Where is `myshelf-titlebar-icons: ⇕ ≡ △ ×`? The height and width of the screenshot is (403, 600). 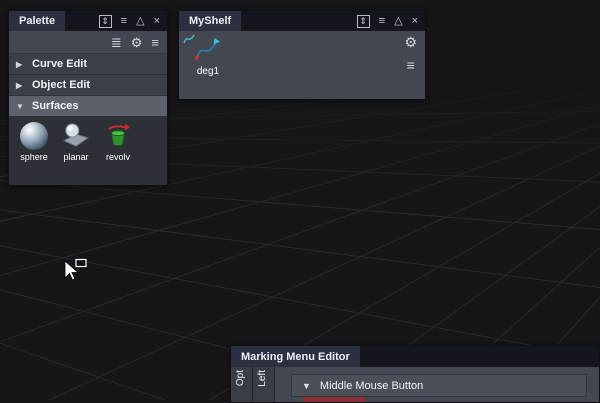
myshelf-titlebar-icons: ⇕ ≡ △ × is located at coordinates (387, 21).